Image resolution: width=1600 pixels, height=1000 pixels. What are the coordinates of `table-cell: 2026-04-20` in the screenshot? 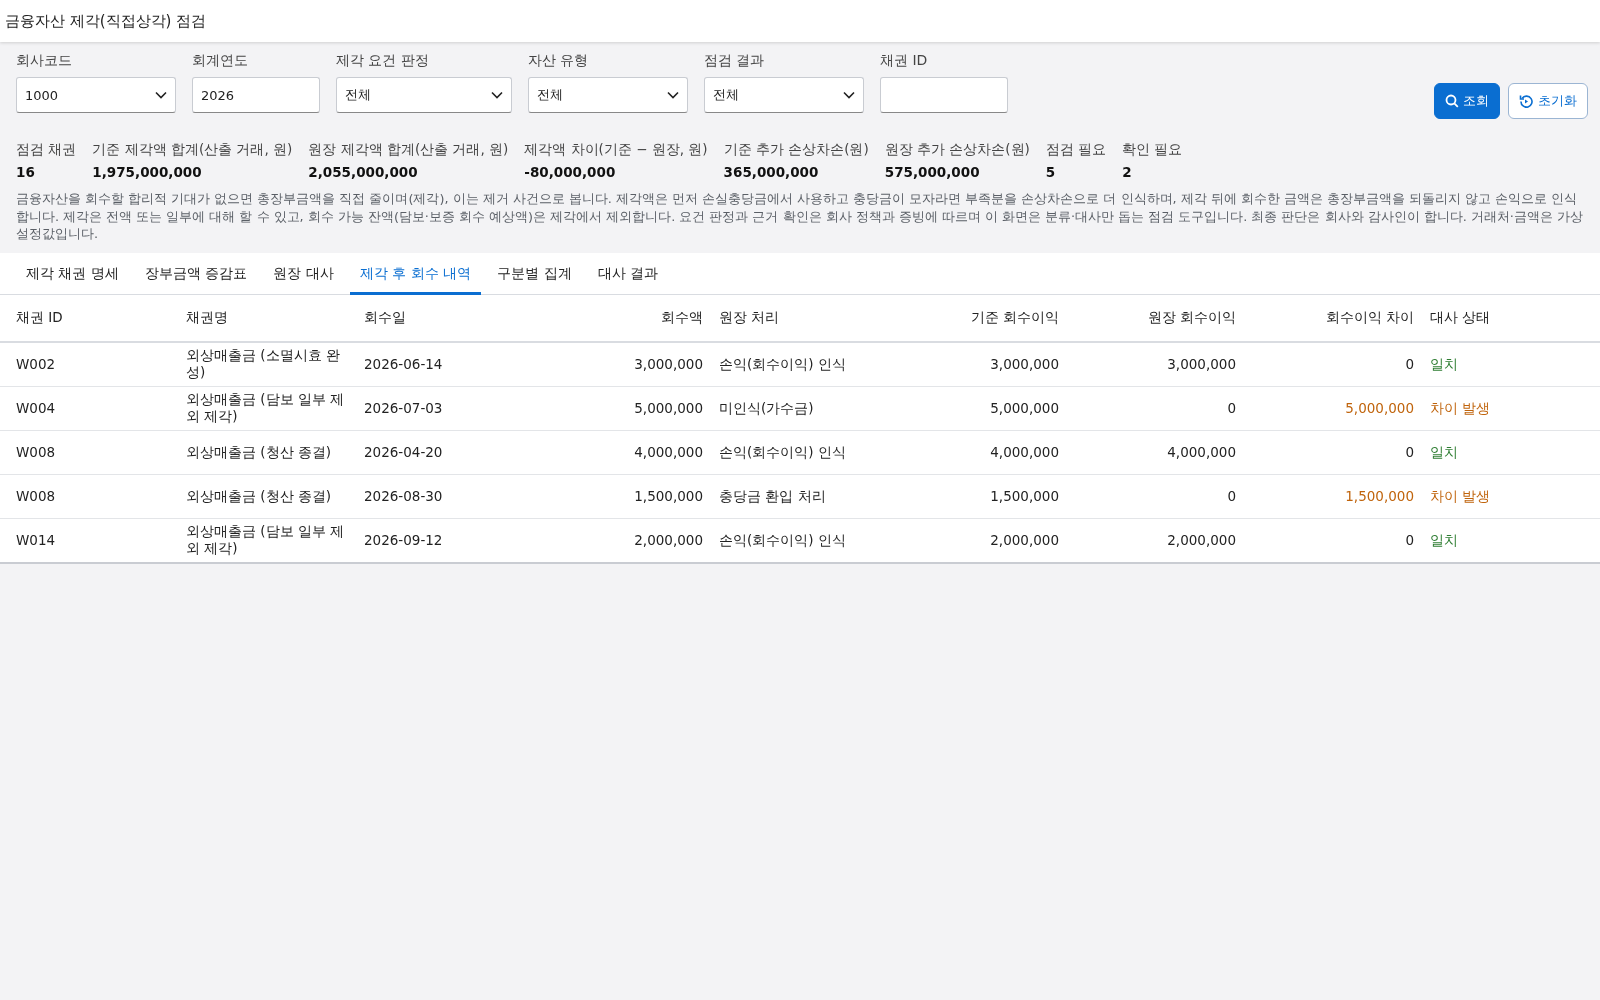 It's located at (403, 452).